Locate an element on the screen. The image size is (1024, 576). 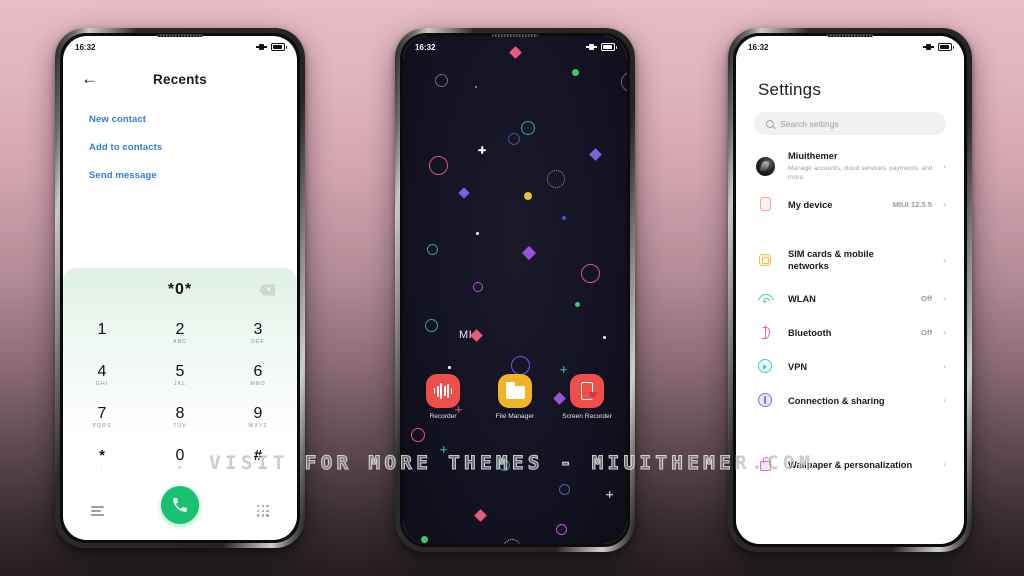
call-icon is located at coordinates (180, 505).